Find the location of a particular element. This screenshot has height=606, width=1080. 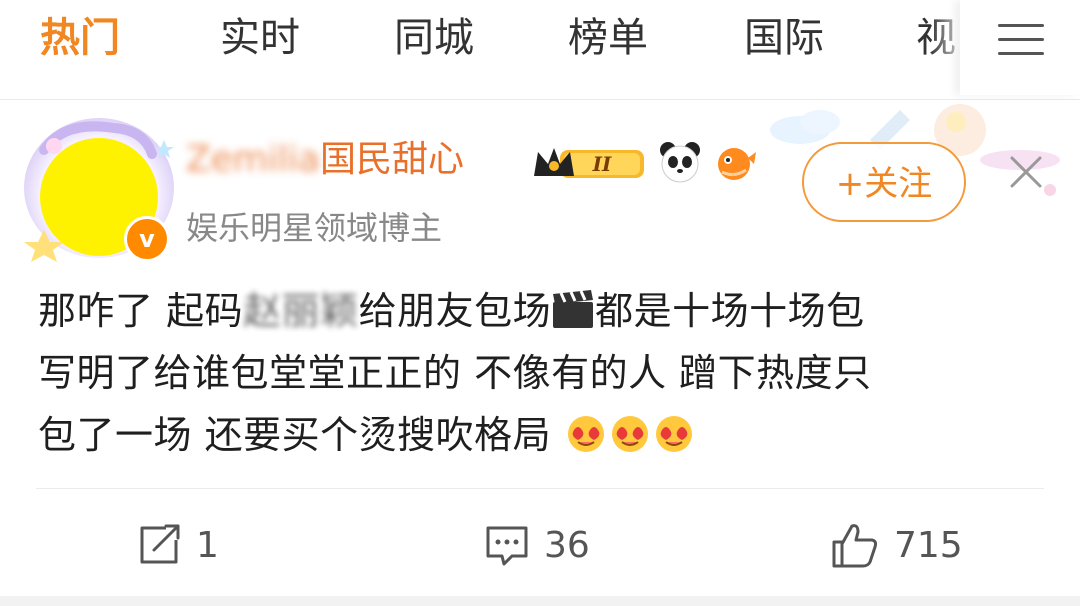

username-blurred: Zemilia is located at coordinates (253, 159).